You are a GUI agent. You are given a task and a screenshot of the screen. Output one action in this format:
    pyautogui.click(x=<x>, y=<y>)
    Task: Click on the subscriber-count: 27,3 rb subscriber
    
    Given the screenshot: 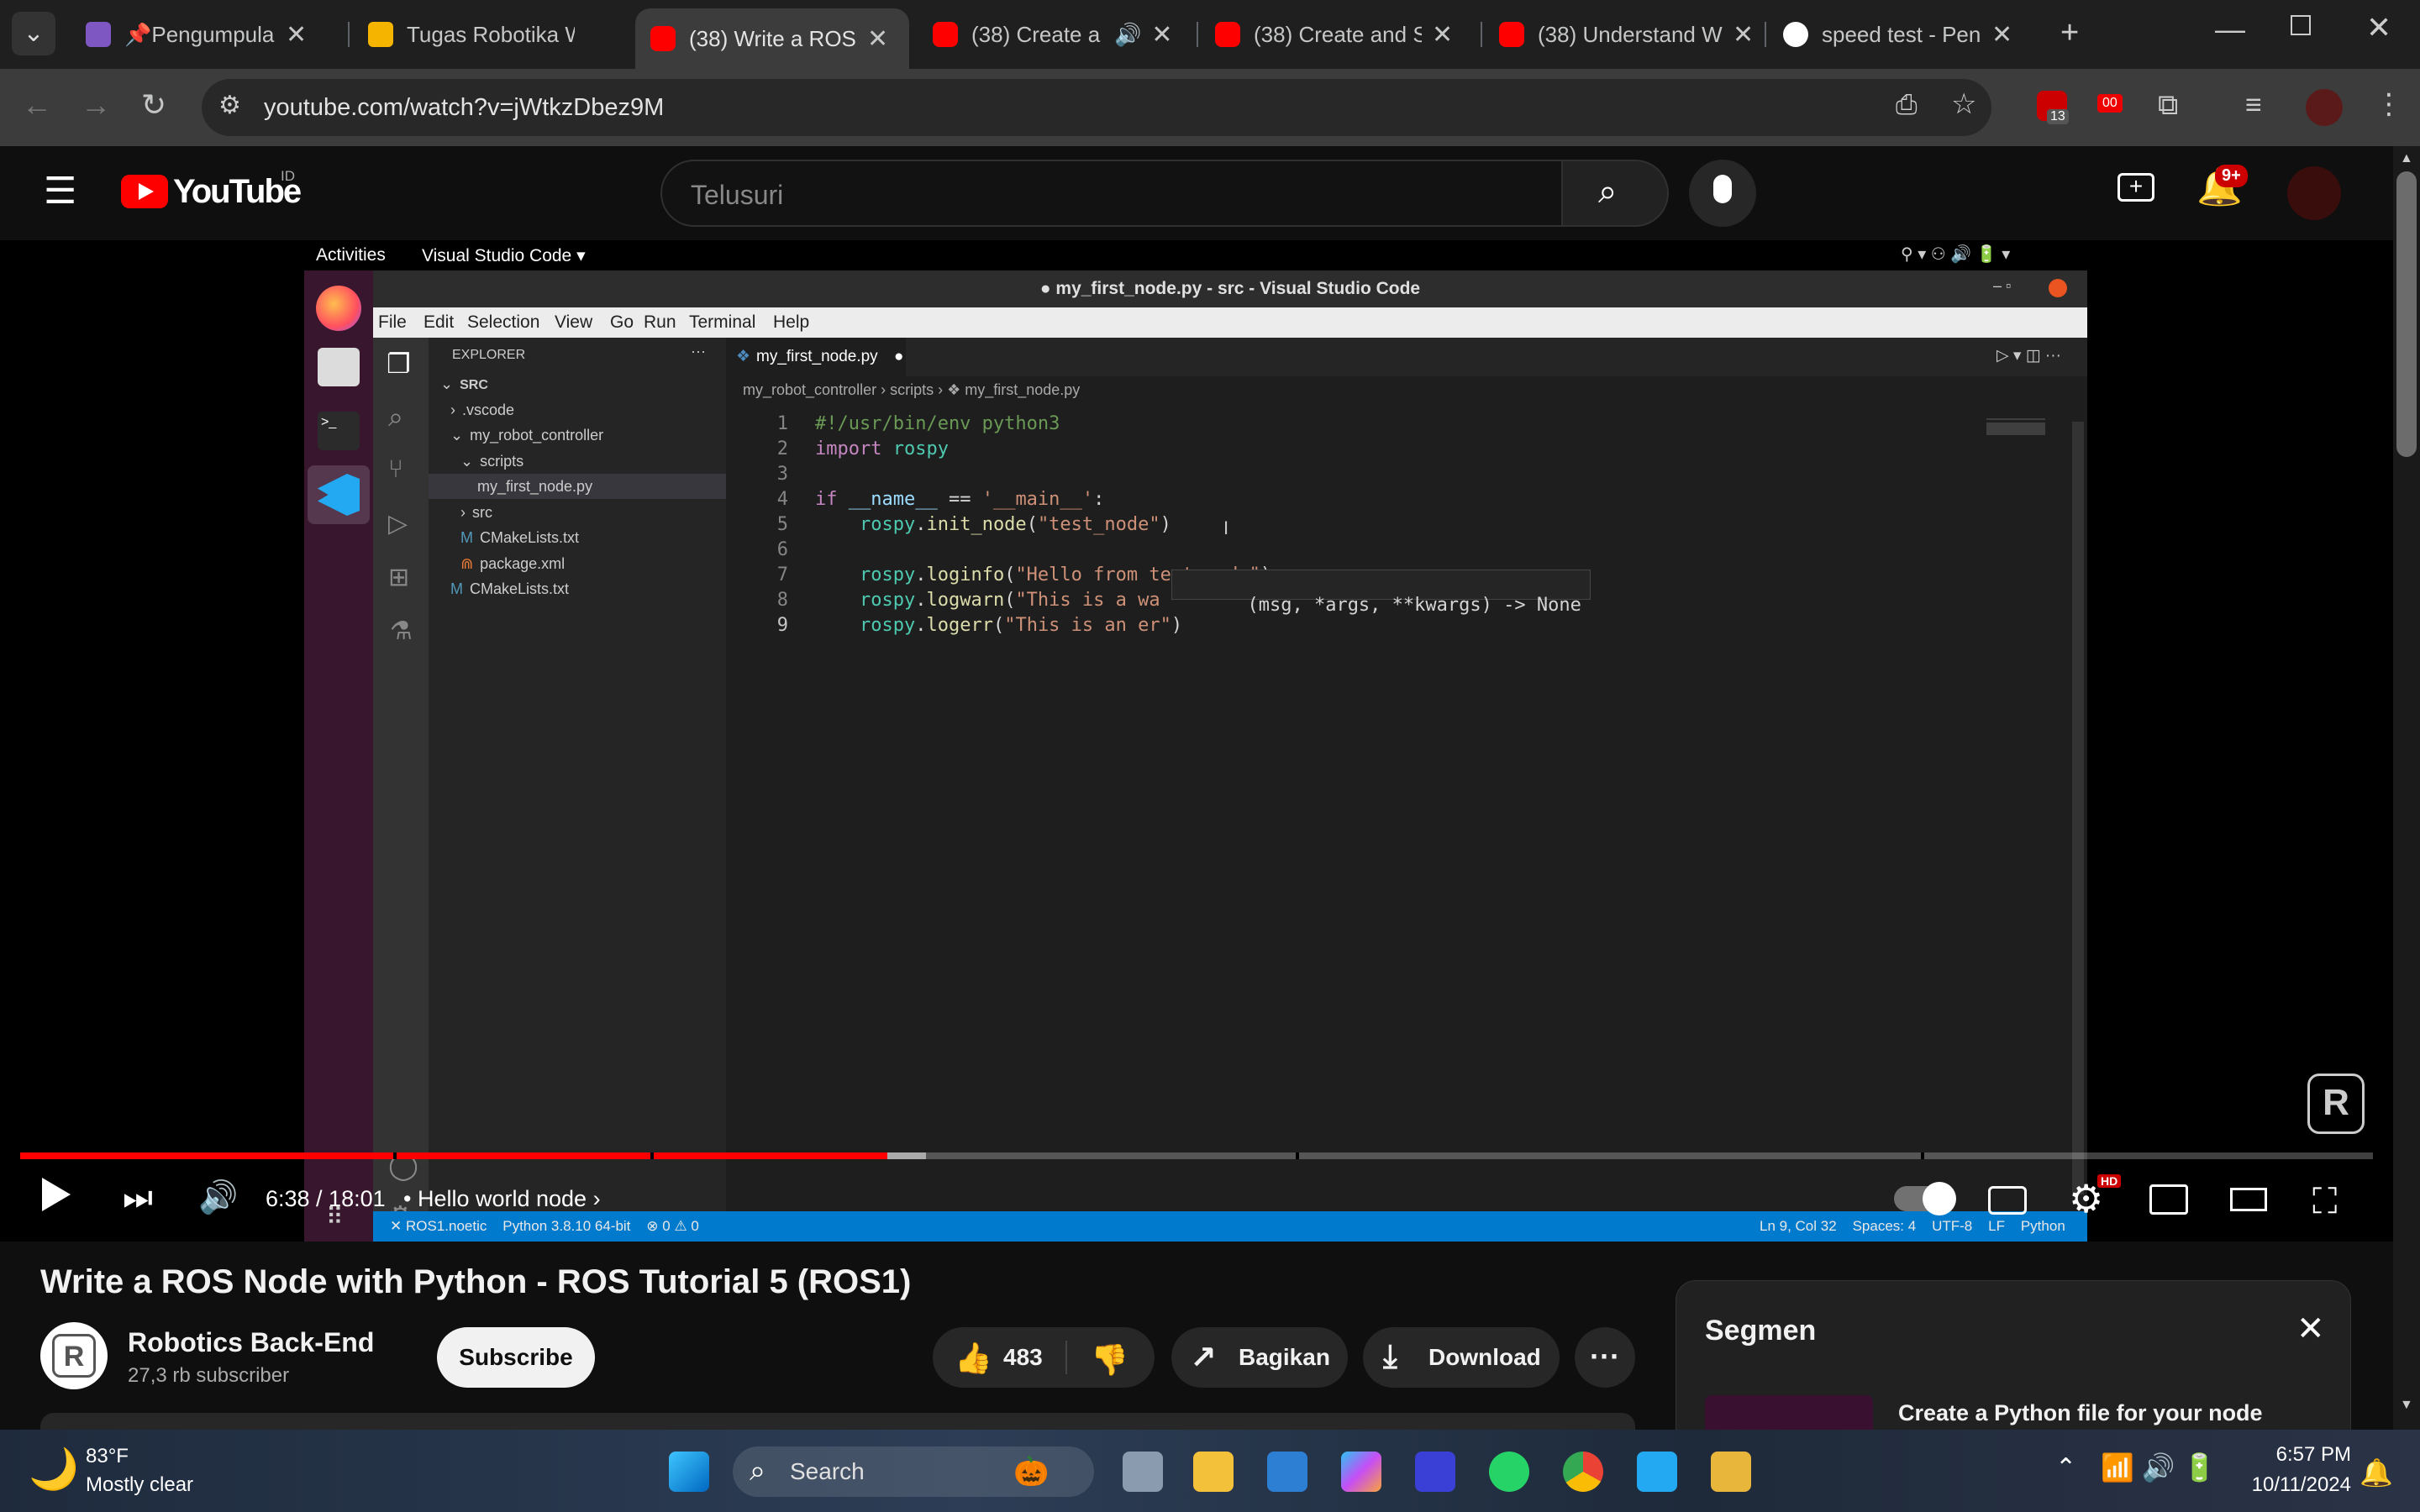 What is the action you would take?
    pyautogui.click(x=209, y=1375)
    